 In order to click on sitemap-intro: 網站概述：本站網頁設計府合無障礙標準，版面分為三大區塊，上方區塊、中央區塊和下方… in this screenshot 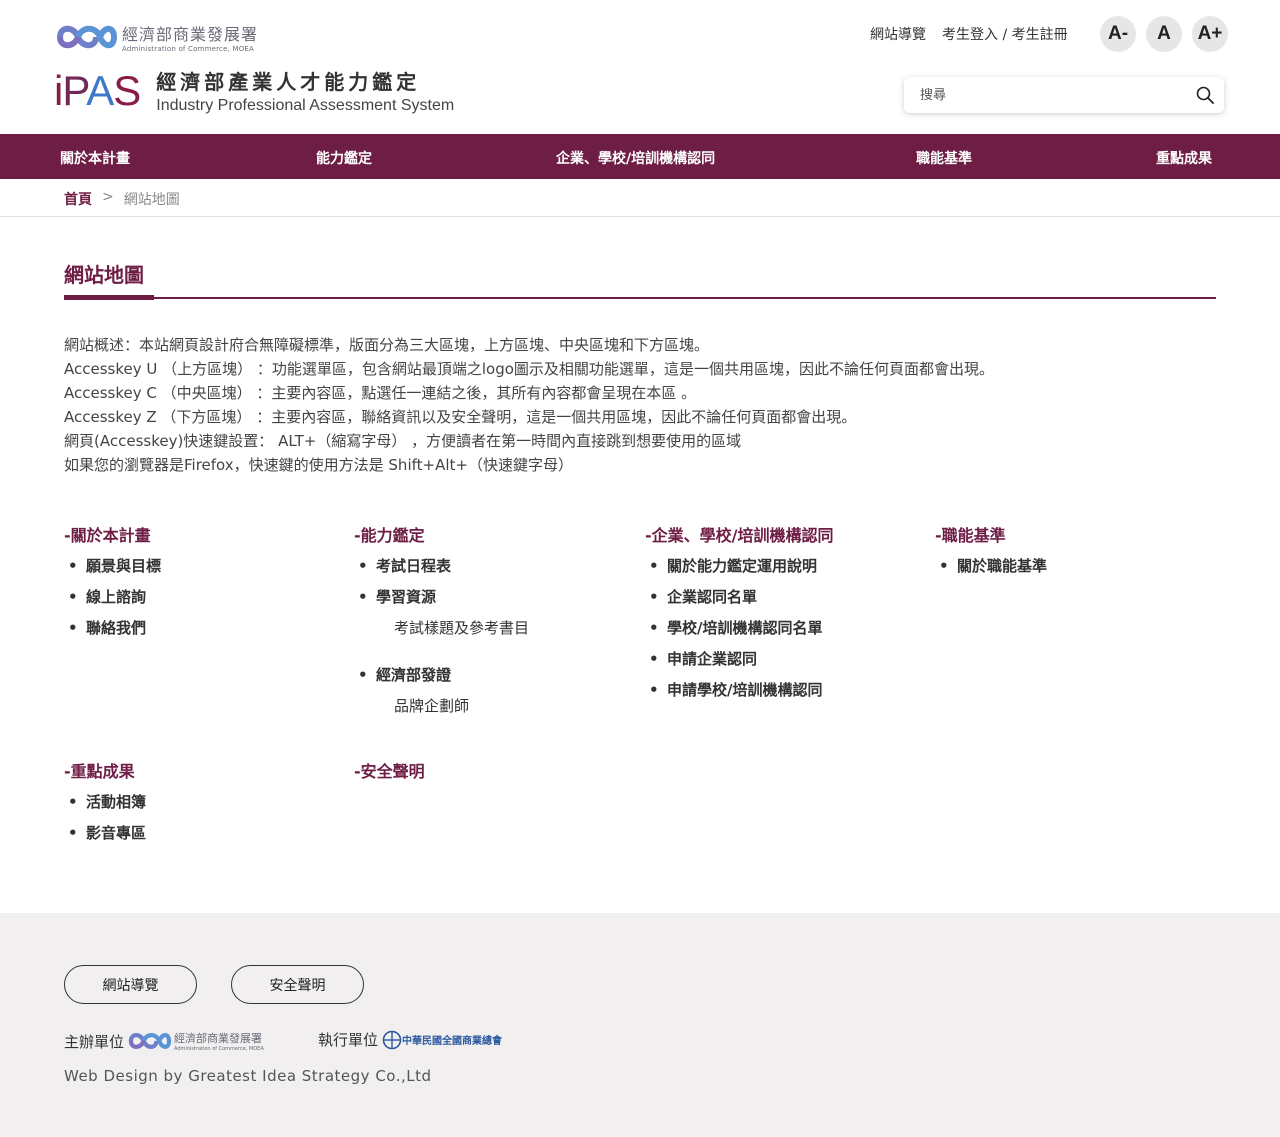, I will do `click(529, 405)`.